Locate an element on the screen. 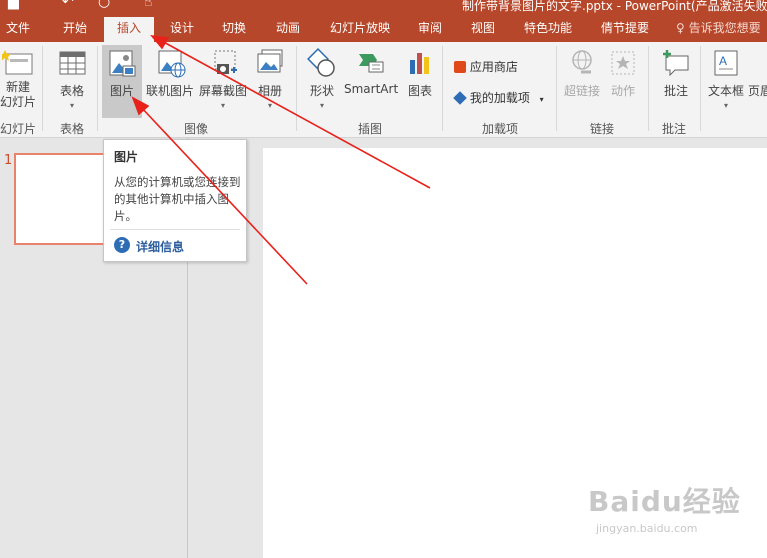  header-footer-button: 页眉 is located at coordinates (757, 73).